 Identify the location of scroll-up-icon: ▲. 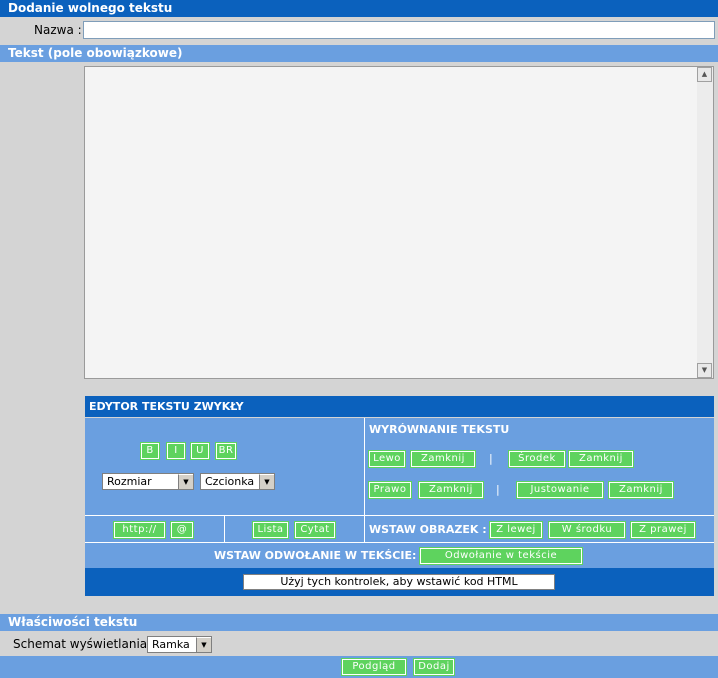
(704, 74).